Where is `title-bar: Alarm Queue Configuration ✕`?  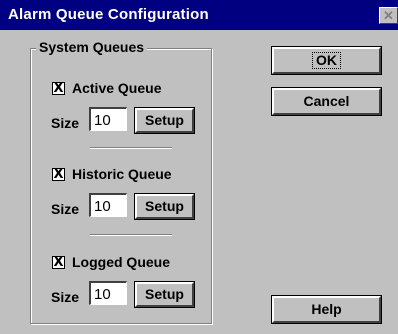
title-bar: Alarm Queue Configuration ✕ is located at coordinates (199, 15).